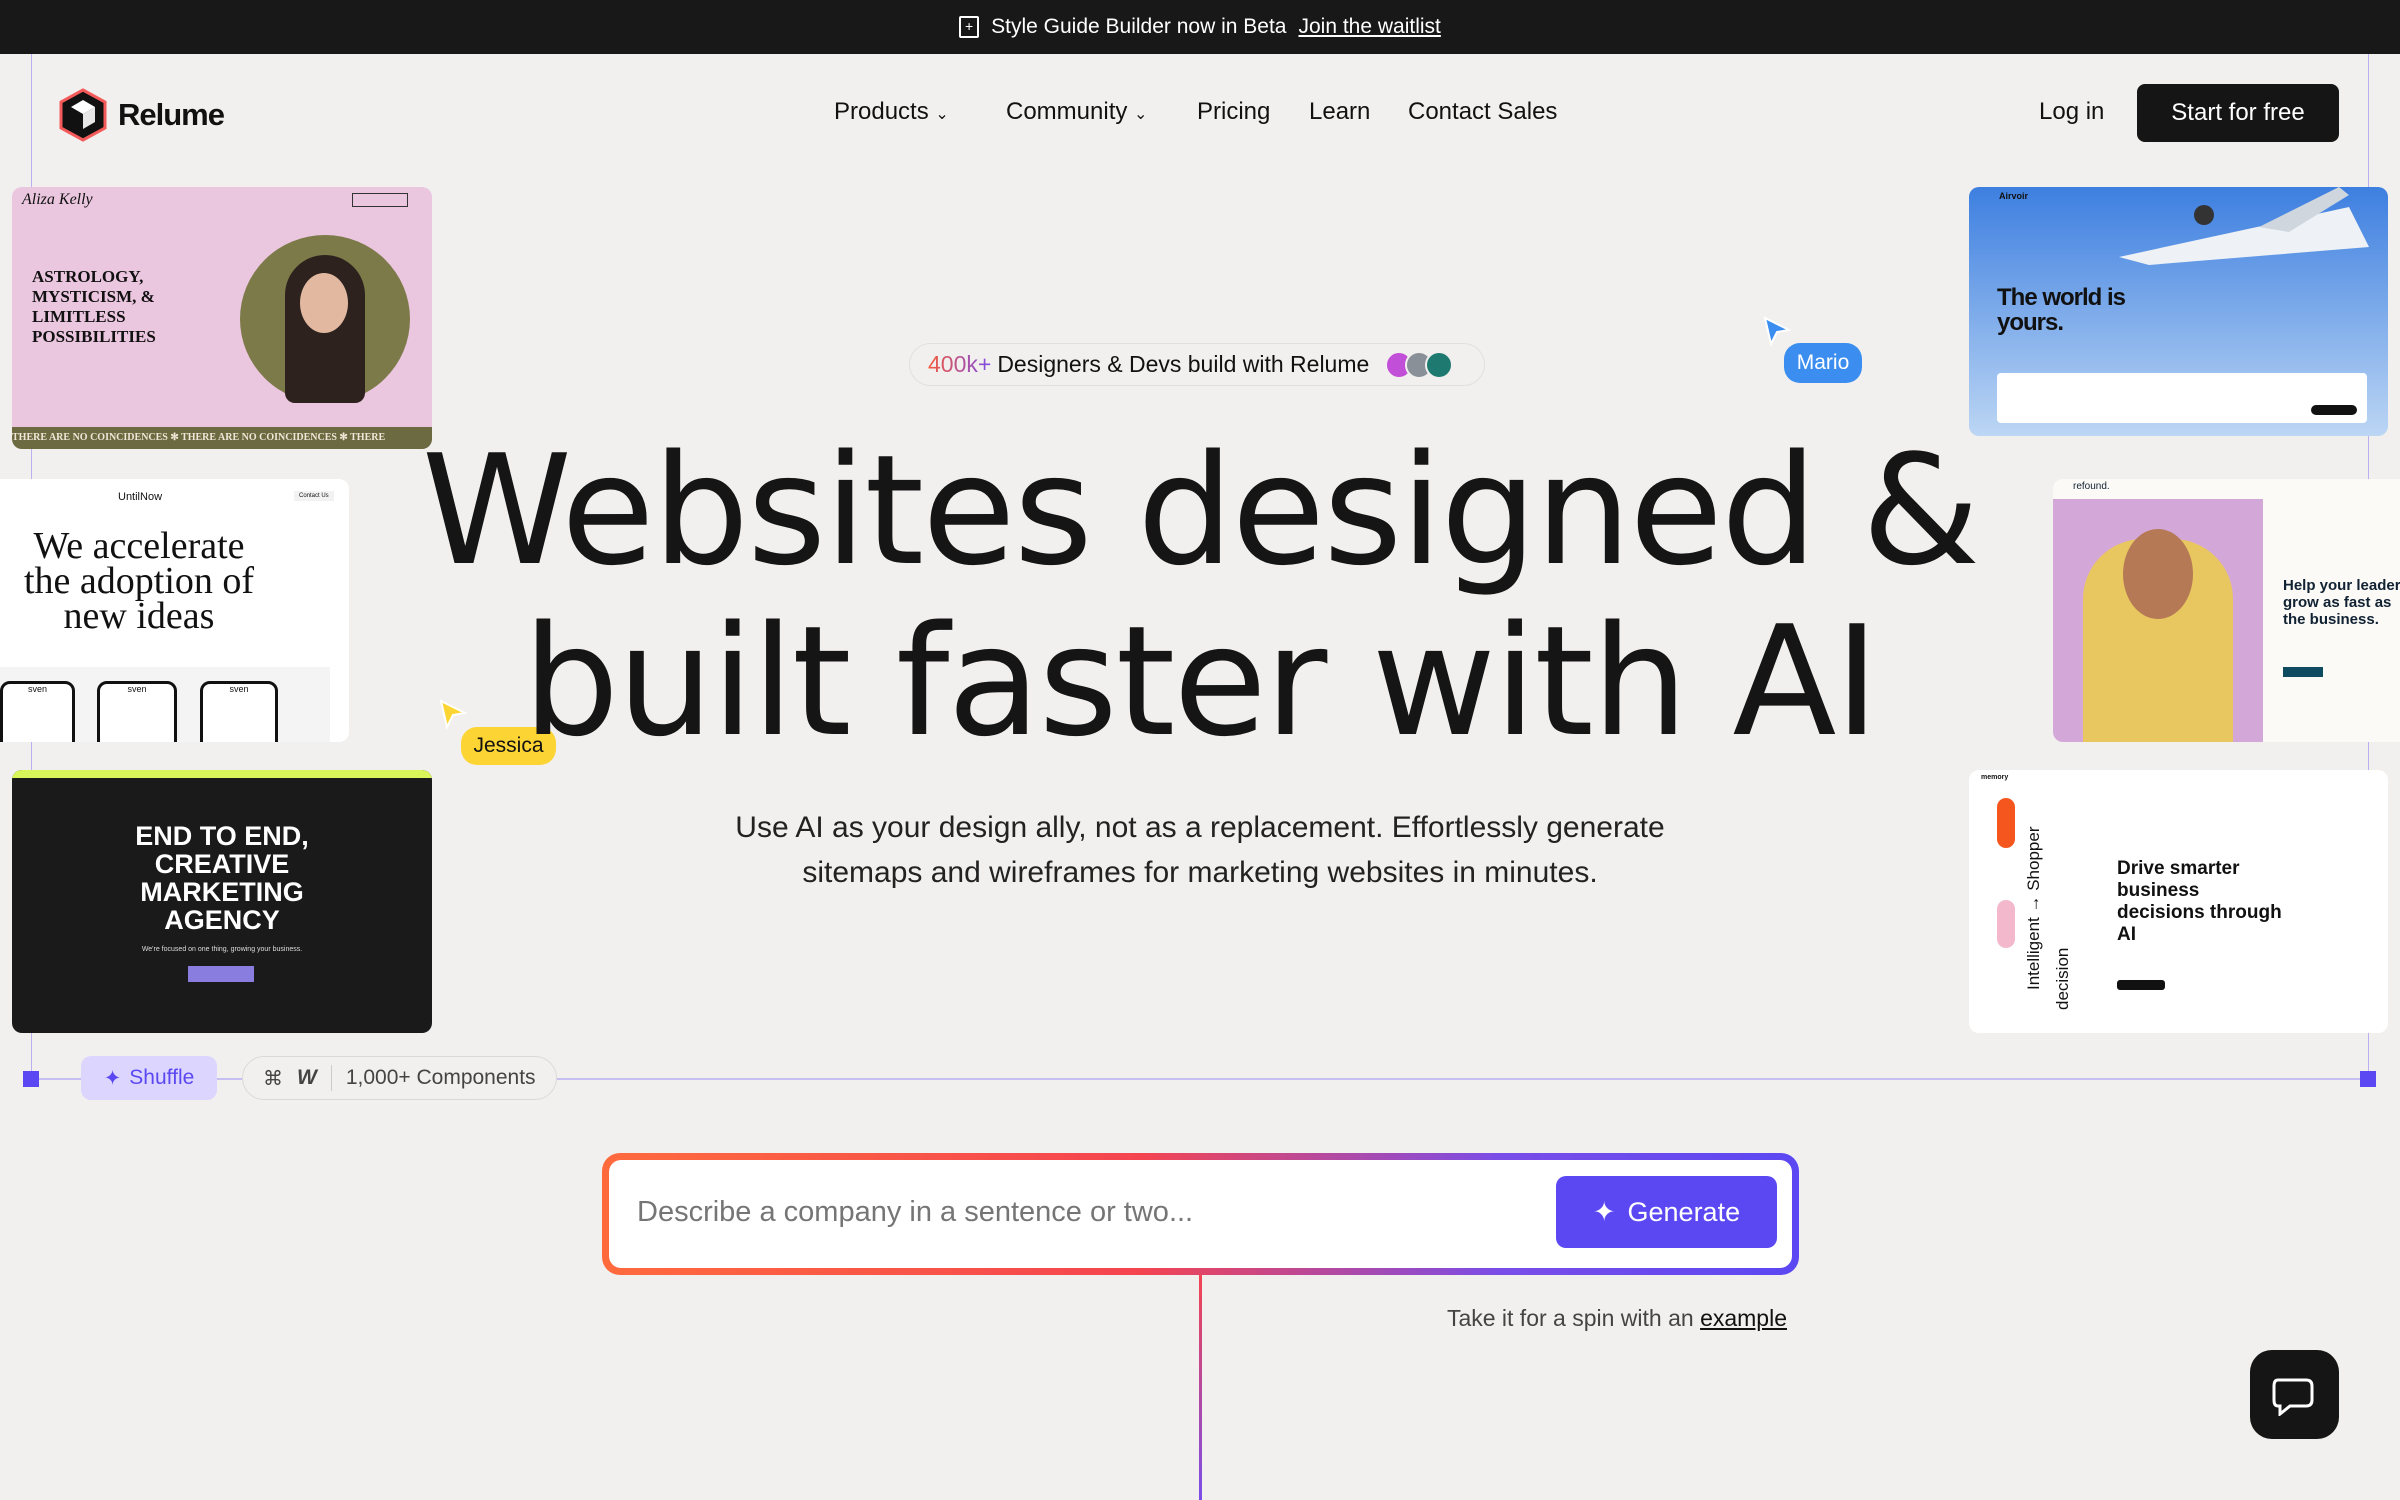 The image size is (2400, 1500). I want to click on hero-line-2: built faster with AI, so click(1201, 681).